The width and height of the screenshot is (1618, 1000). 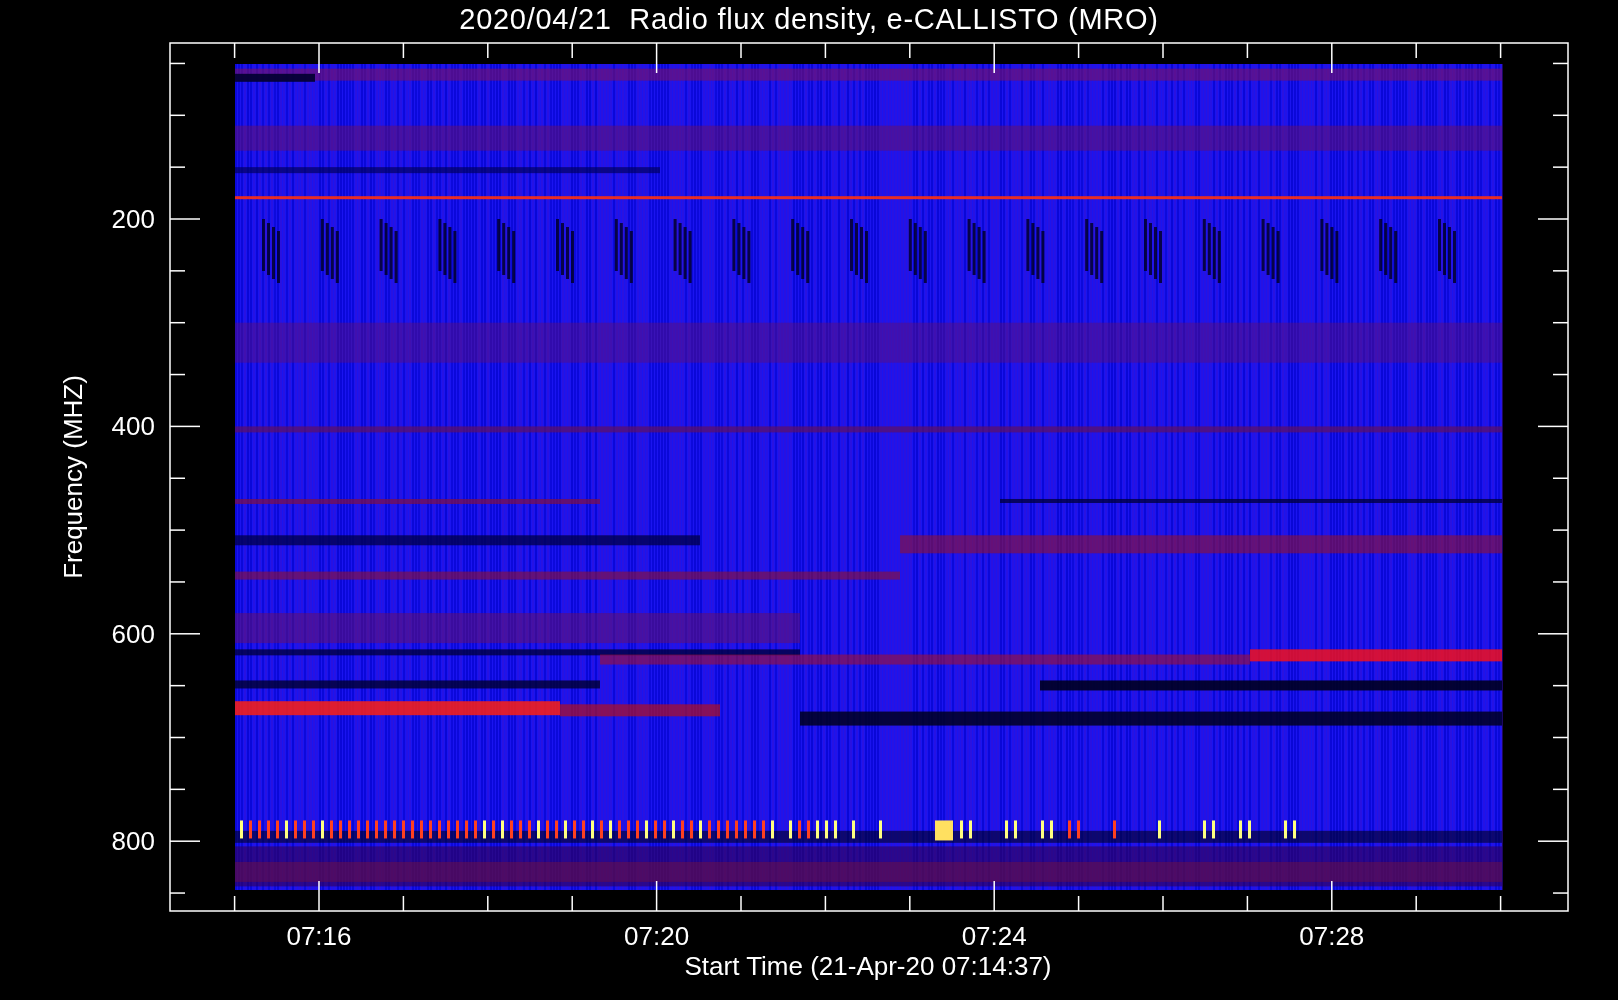 I want to click on x-tick-label: 07:20, so click(x=657, y=936).